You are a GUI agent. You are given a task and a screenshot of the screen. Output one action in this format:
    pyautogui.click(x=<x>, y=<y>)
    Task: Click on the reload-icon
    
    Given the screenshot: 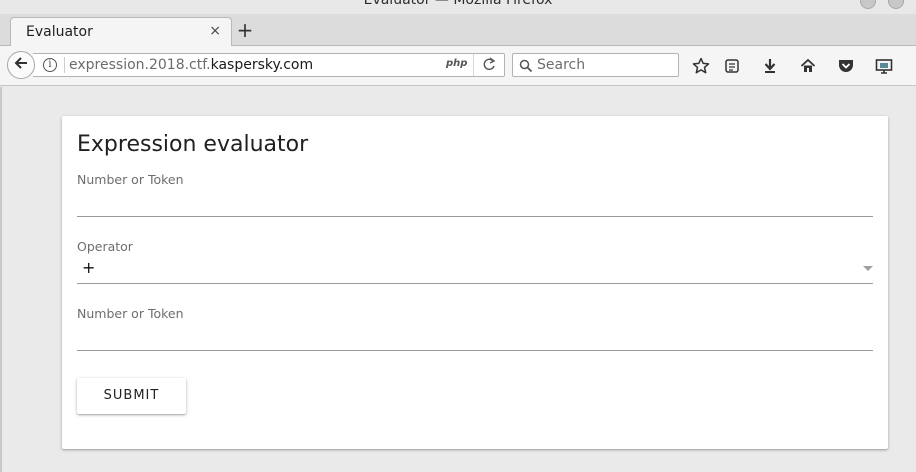 What is the action you would take?
    pyautogui.click(x=489, y=65)
    